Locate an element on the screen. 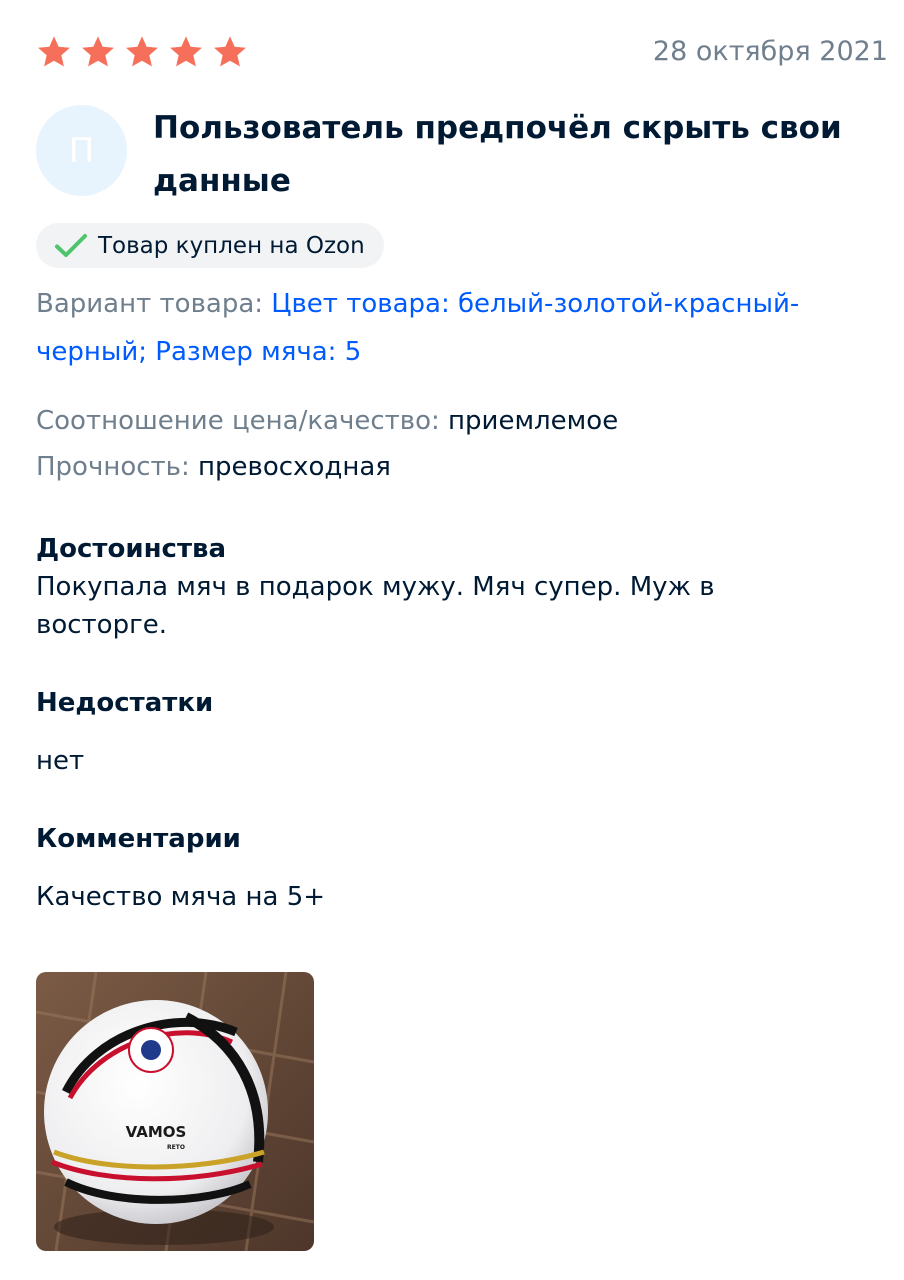  badge-label: Товар куплен на Ozon is located at coordinates (231, 245).